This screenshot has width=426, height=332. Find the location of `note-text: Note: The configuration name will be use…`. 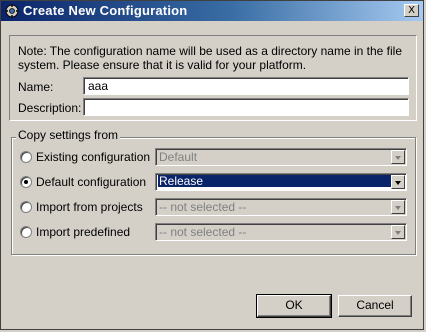

note-text: Note: The configuration name will be use… is located at coordinates (210, 58).